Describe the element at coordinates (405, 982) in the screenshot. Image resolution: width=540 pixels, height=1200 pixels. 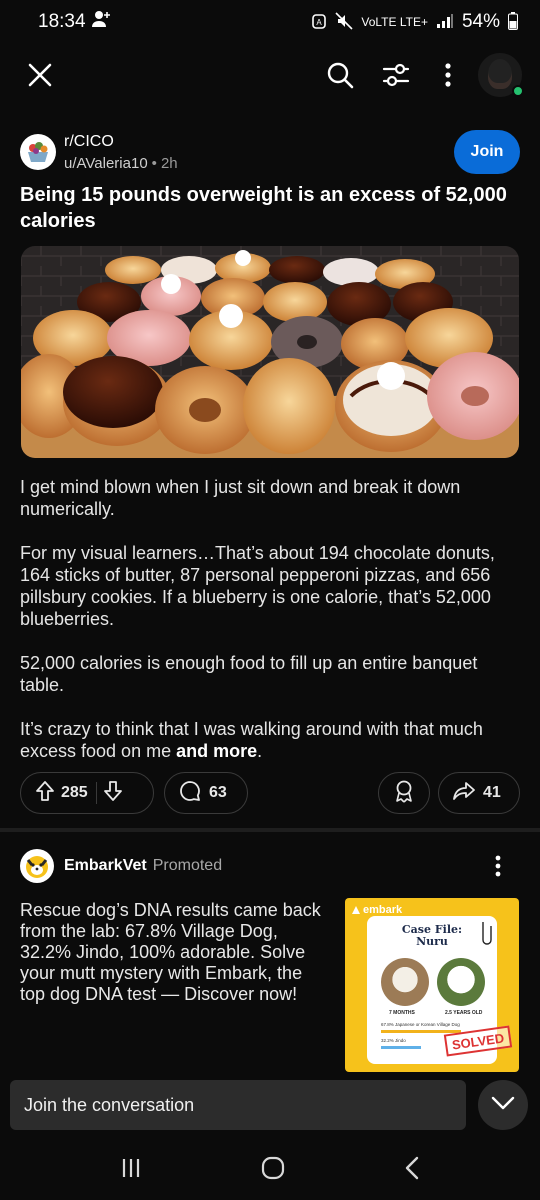
I see `dog-photo-puppy` at that location.